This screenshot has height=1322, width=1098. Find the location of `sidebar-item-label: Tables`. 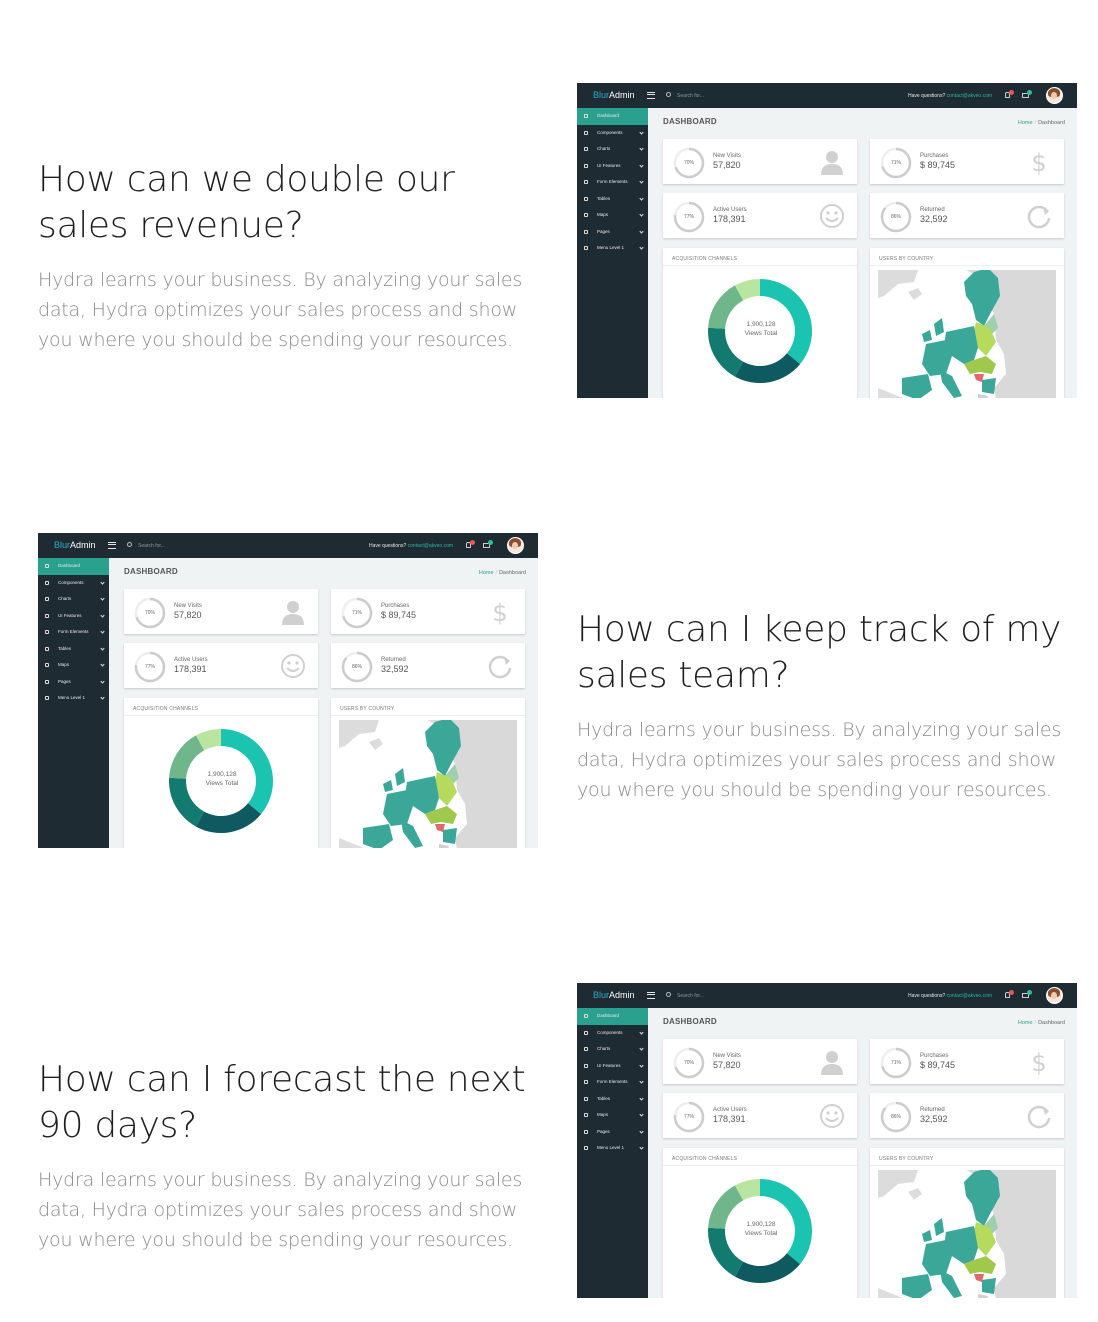

sidebar-item-label: Tables is located at coordinates (65, 648).